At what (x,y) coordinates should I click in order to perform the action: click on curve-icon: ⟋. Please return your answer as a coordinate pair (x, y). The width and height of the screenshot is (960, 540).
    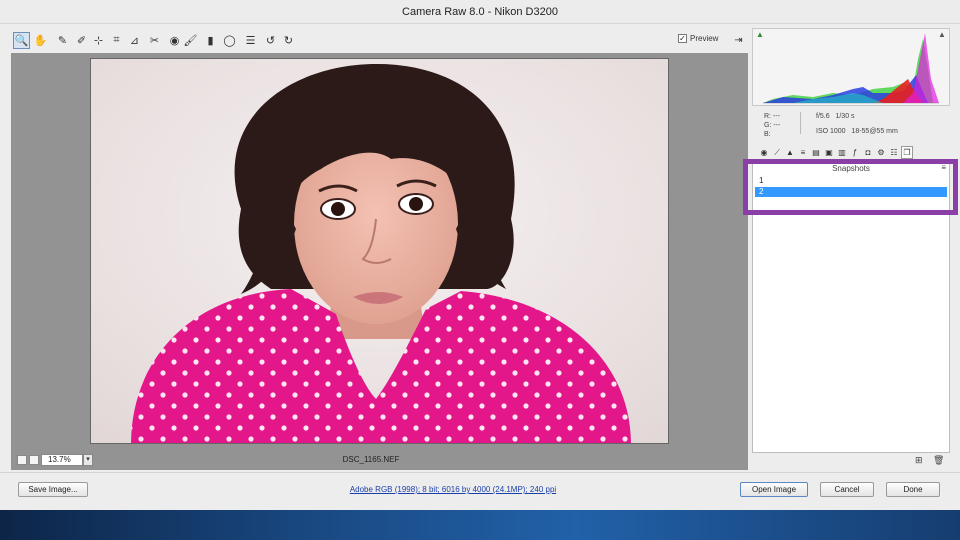
    Looking at the image, I should click on (777, 152).